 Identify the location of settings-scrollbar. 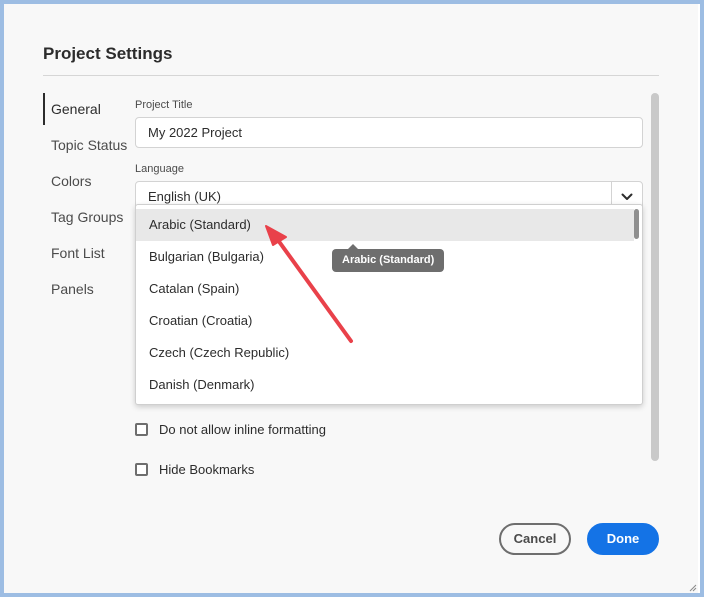
(655, 277).